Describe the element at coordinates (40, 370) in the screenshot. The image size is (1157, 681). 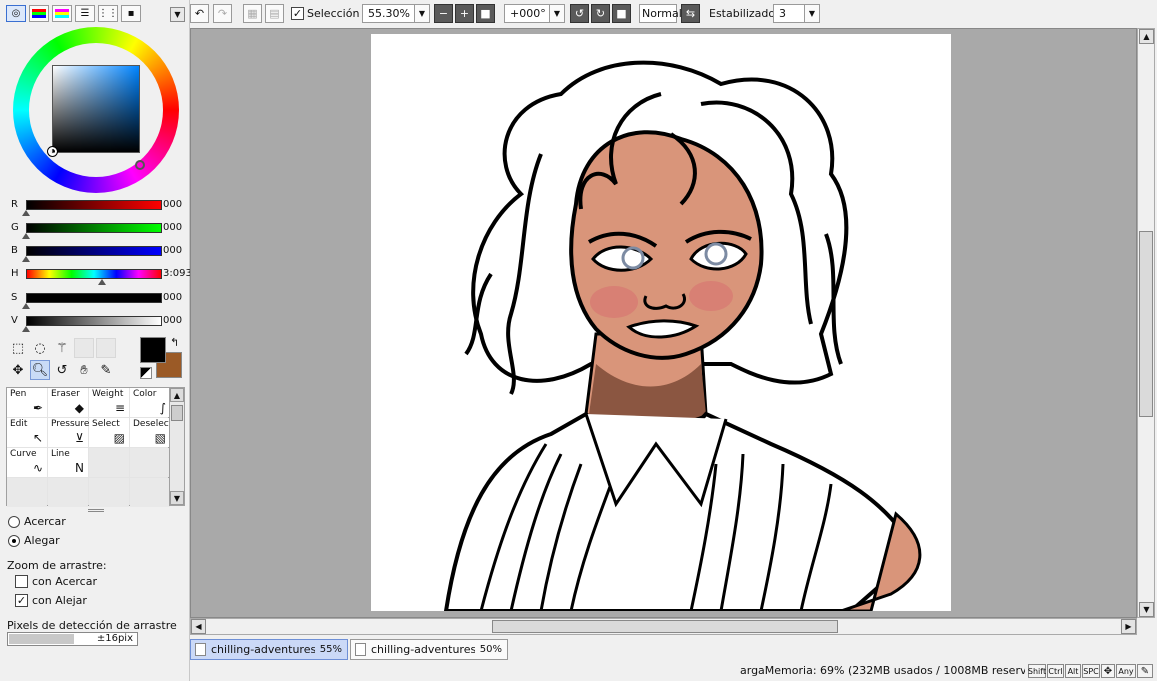
I see `zoom-icon: 🔍︎` at that location.